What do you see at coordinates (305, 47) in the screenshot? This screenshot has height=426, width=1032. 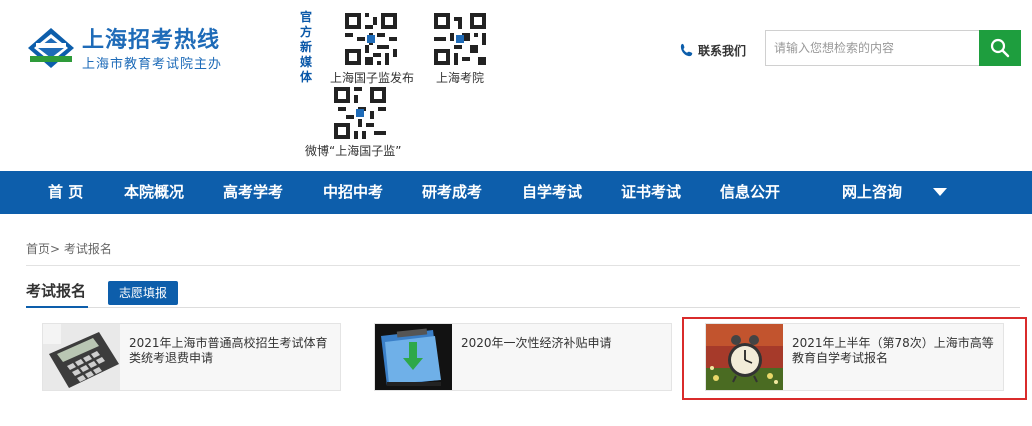 I see `official-media-label: 官方新媒体` at bounding box center [305, 47].